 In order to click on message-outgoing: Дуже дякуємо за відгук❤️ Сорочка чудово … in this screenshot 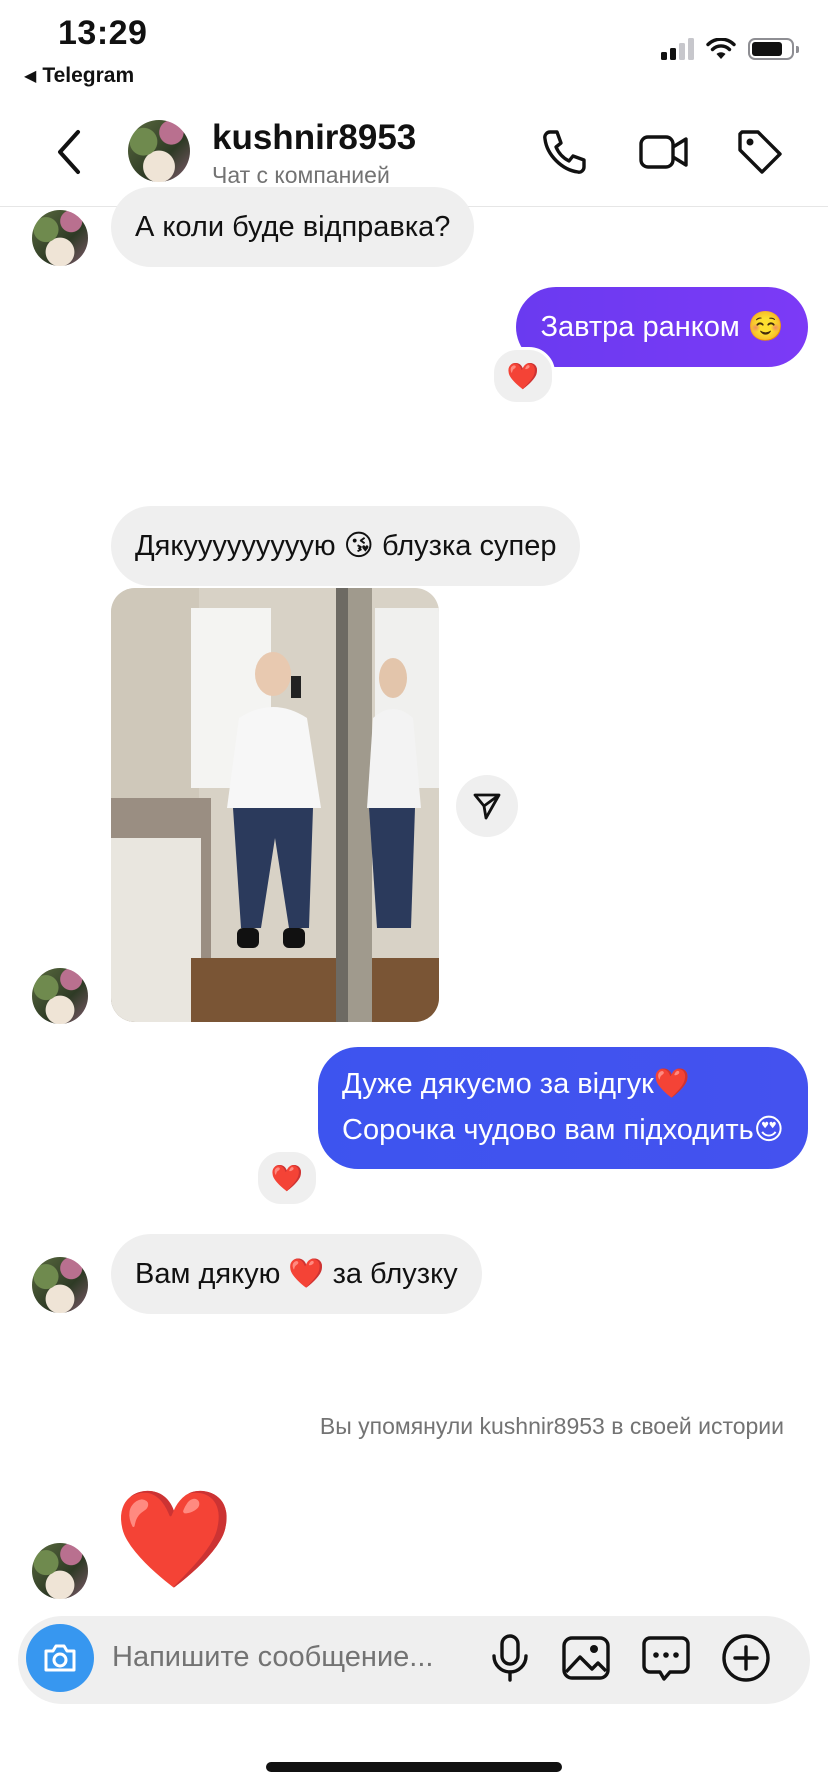, I will do `click(563, 1108)`.